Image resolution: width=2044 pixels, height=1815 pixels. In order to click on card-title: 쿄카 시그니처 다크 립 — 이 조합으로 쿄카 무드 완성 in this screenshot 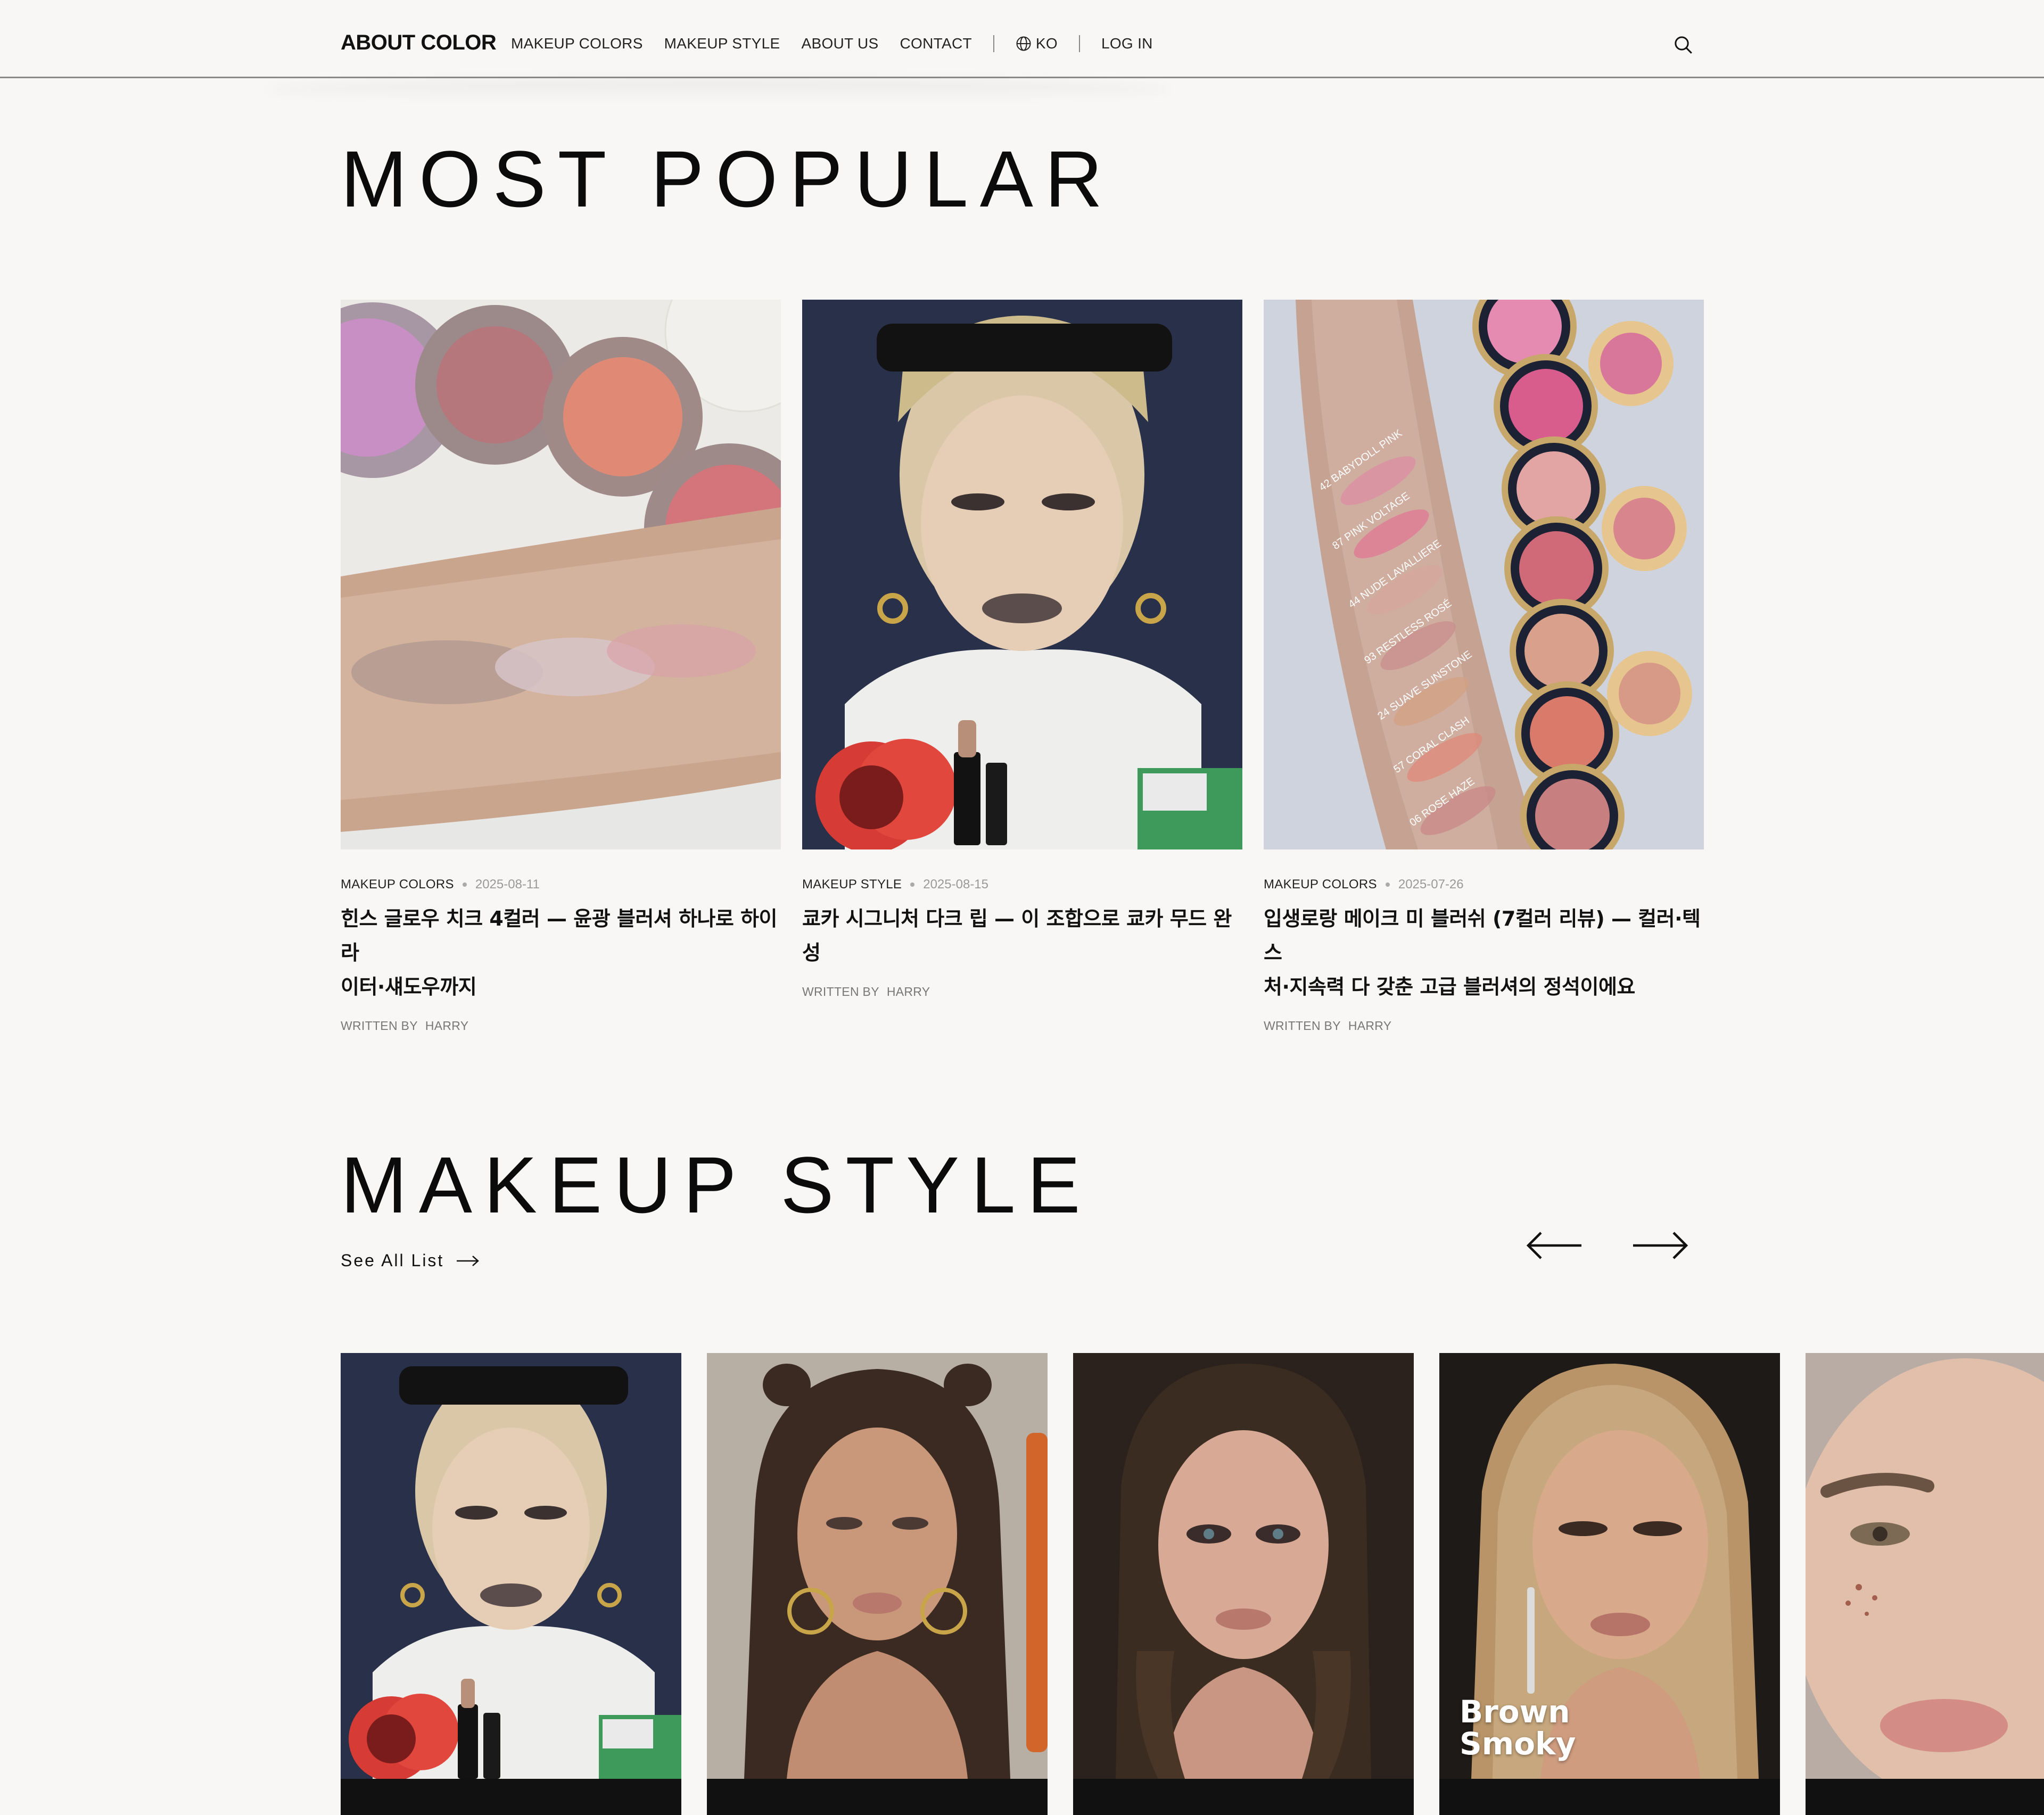, I will do `click(1022, 936)`.